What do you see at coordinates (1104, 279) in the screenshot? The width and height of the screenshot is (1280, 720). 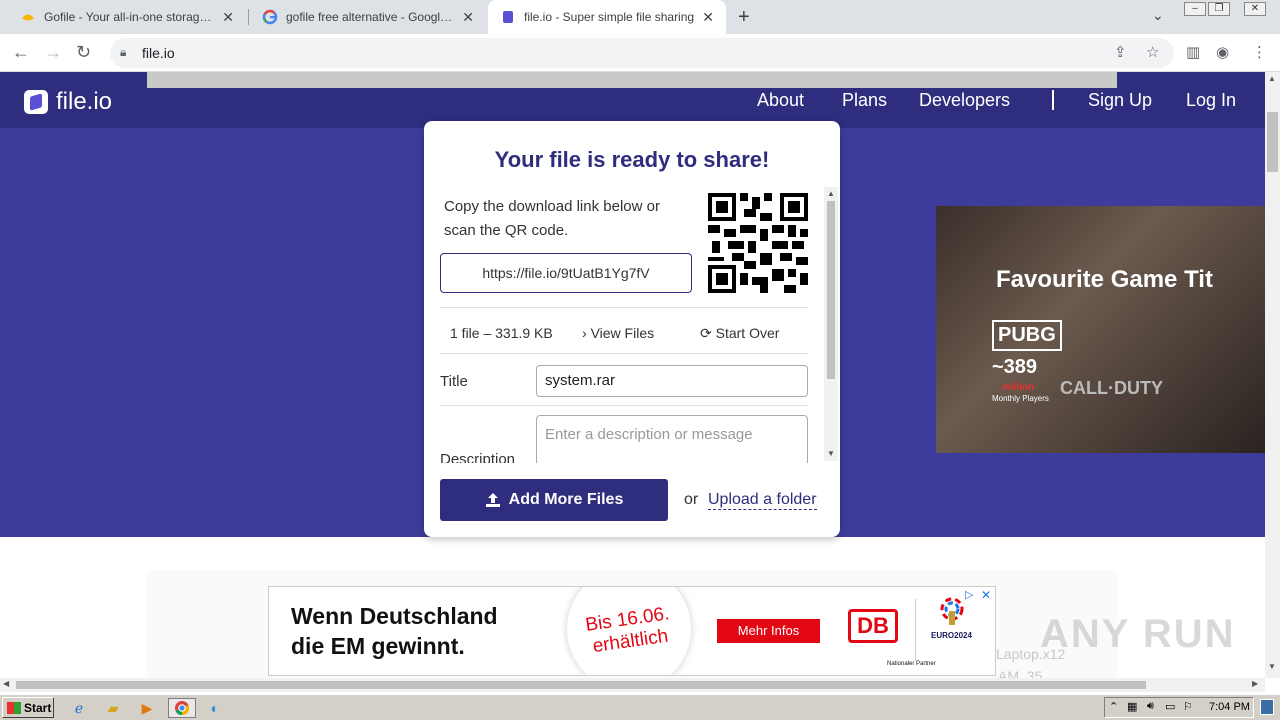 I see `ad-headline: Favourite Game Tit` at bounding box center [1104, 279].